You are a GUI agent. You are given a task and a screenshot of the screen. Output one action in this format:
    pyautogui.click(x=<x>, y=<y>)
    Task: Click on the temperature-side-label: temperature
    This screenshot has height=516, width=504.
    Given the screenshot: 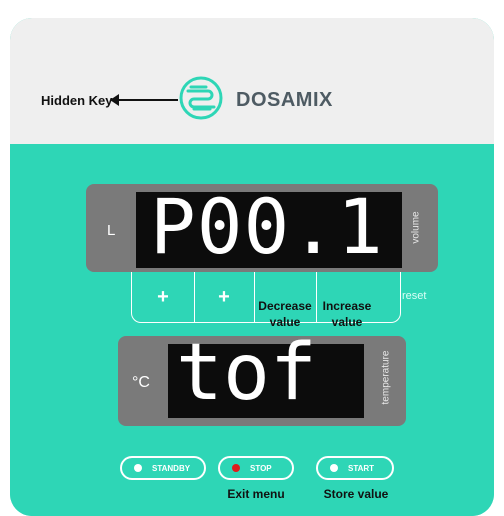 What is the action you would take?
    pyautogui.click(x=386, y=377)
    